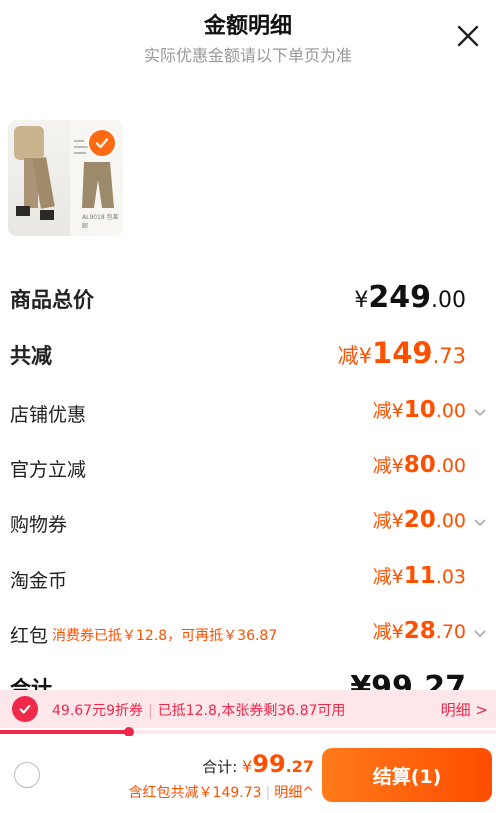 The height and width of the screenshot is (813, 496). I want to click on sum-amount: ¥99.27, so click(278, 764).